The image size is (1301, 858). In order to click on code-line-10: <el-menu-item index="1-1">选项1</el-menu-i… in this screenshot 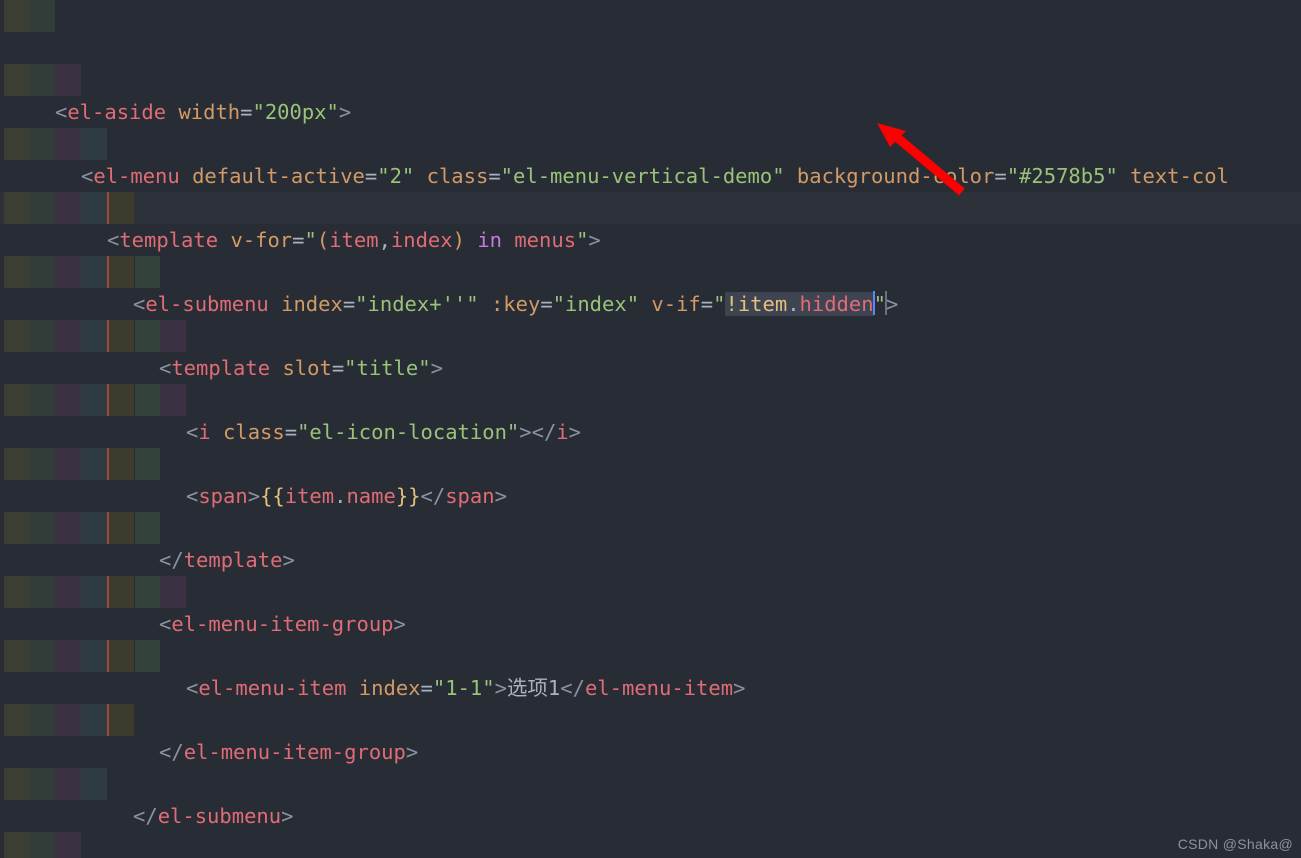, I will do `click(650, 638)`.